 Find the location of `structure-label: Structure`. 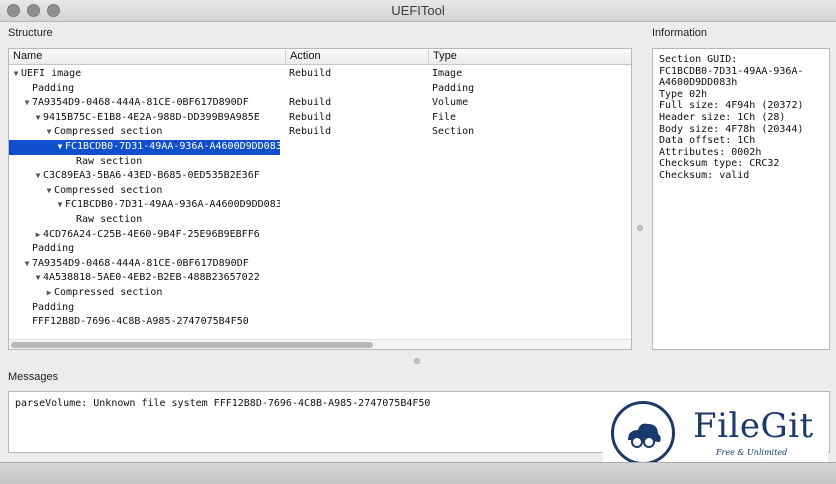

structure-label: Structure is located at coordinates (30, 33).